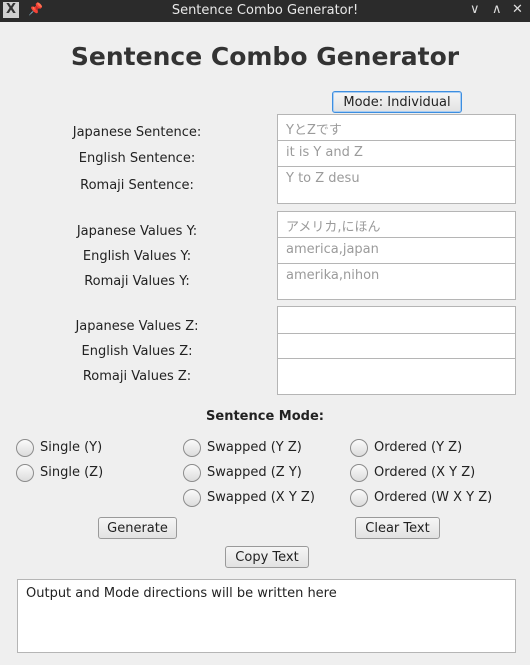 The image size is (530, 665). I want to click on clear-text-button: Clear Text, so click(397, 528).